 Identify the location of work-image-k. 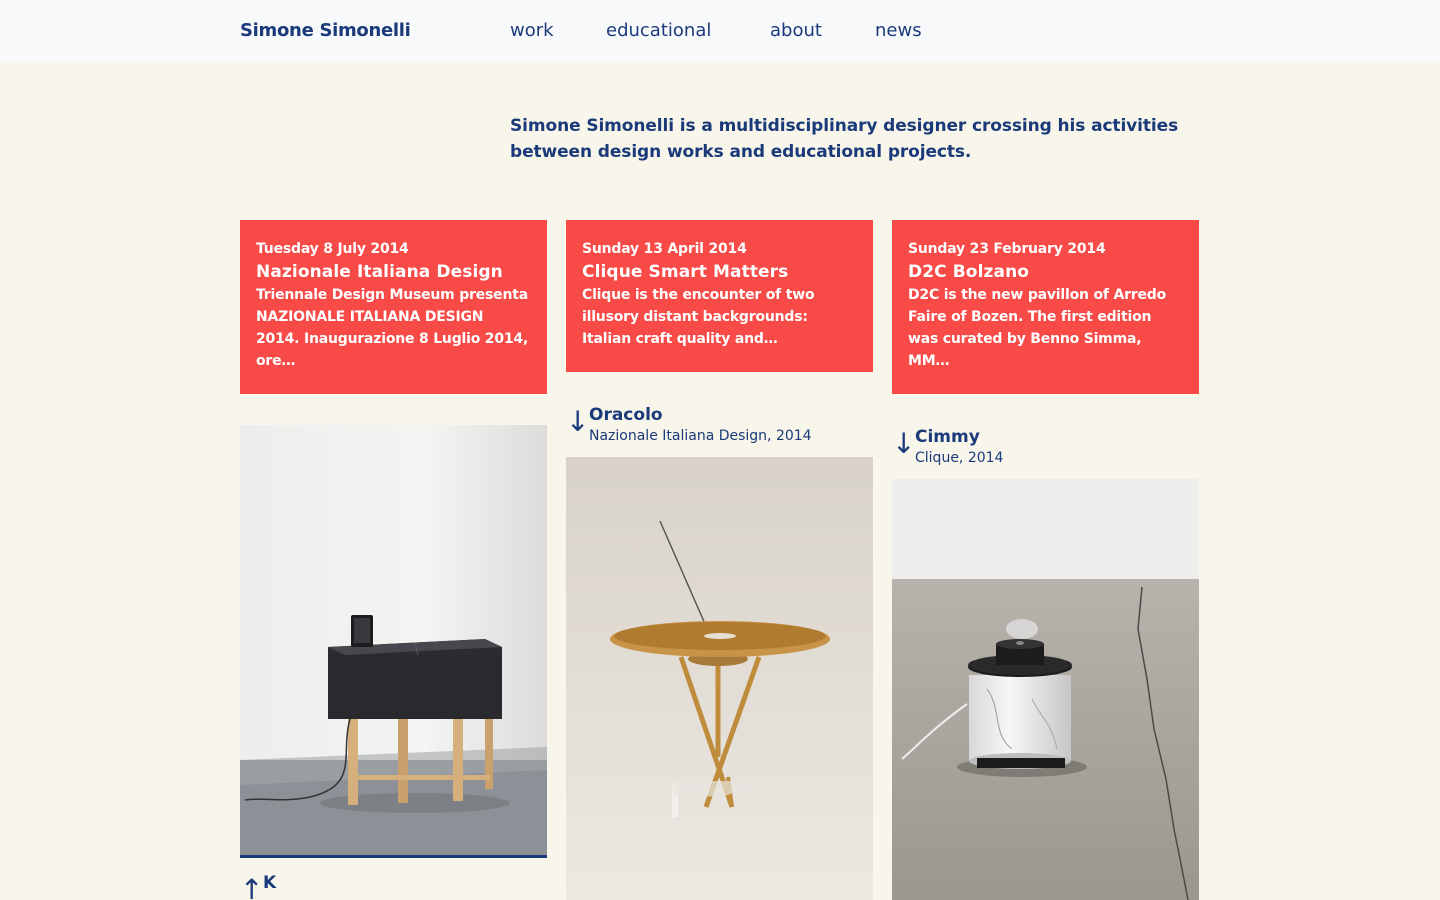
(393, 641).